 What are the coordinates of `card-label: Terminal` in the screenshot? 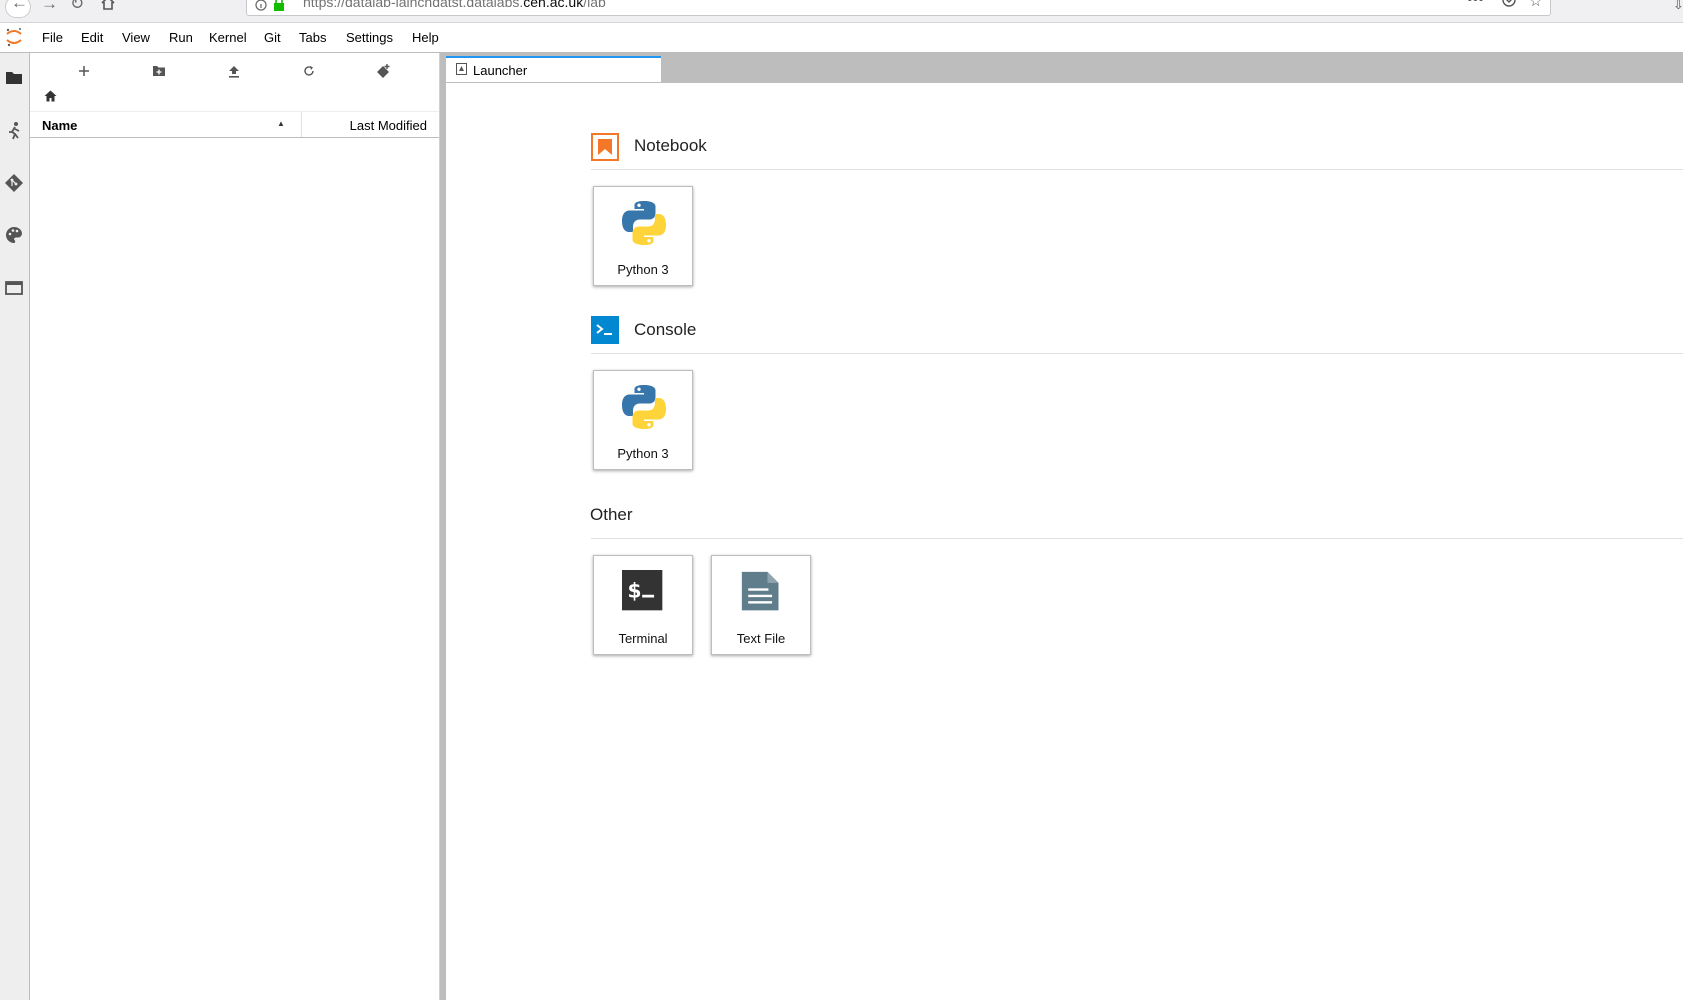 It's located at (643, 638).